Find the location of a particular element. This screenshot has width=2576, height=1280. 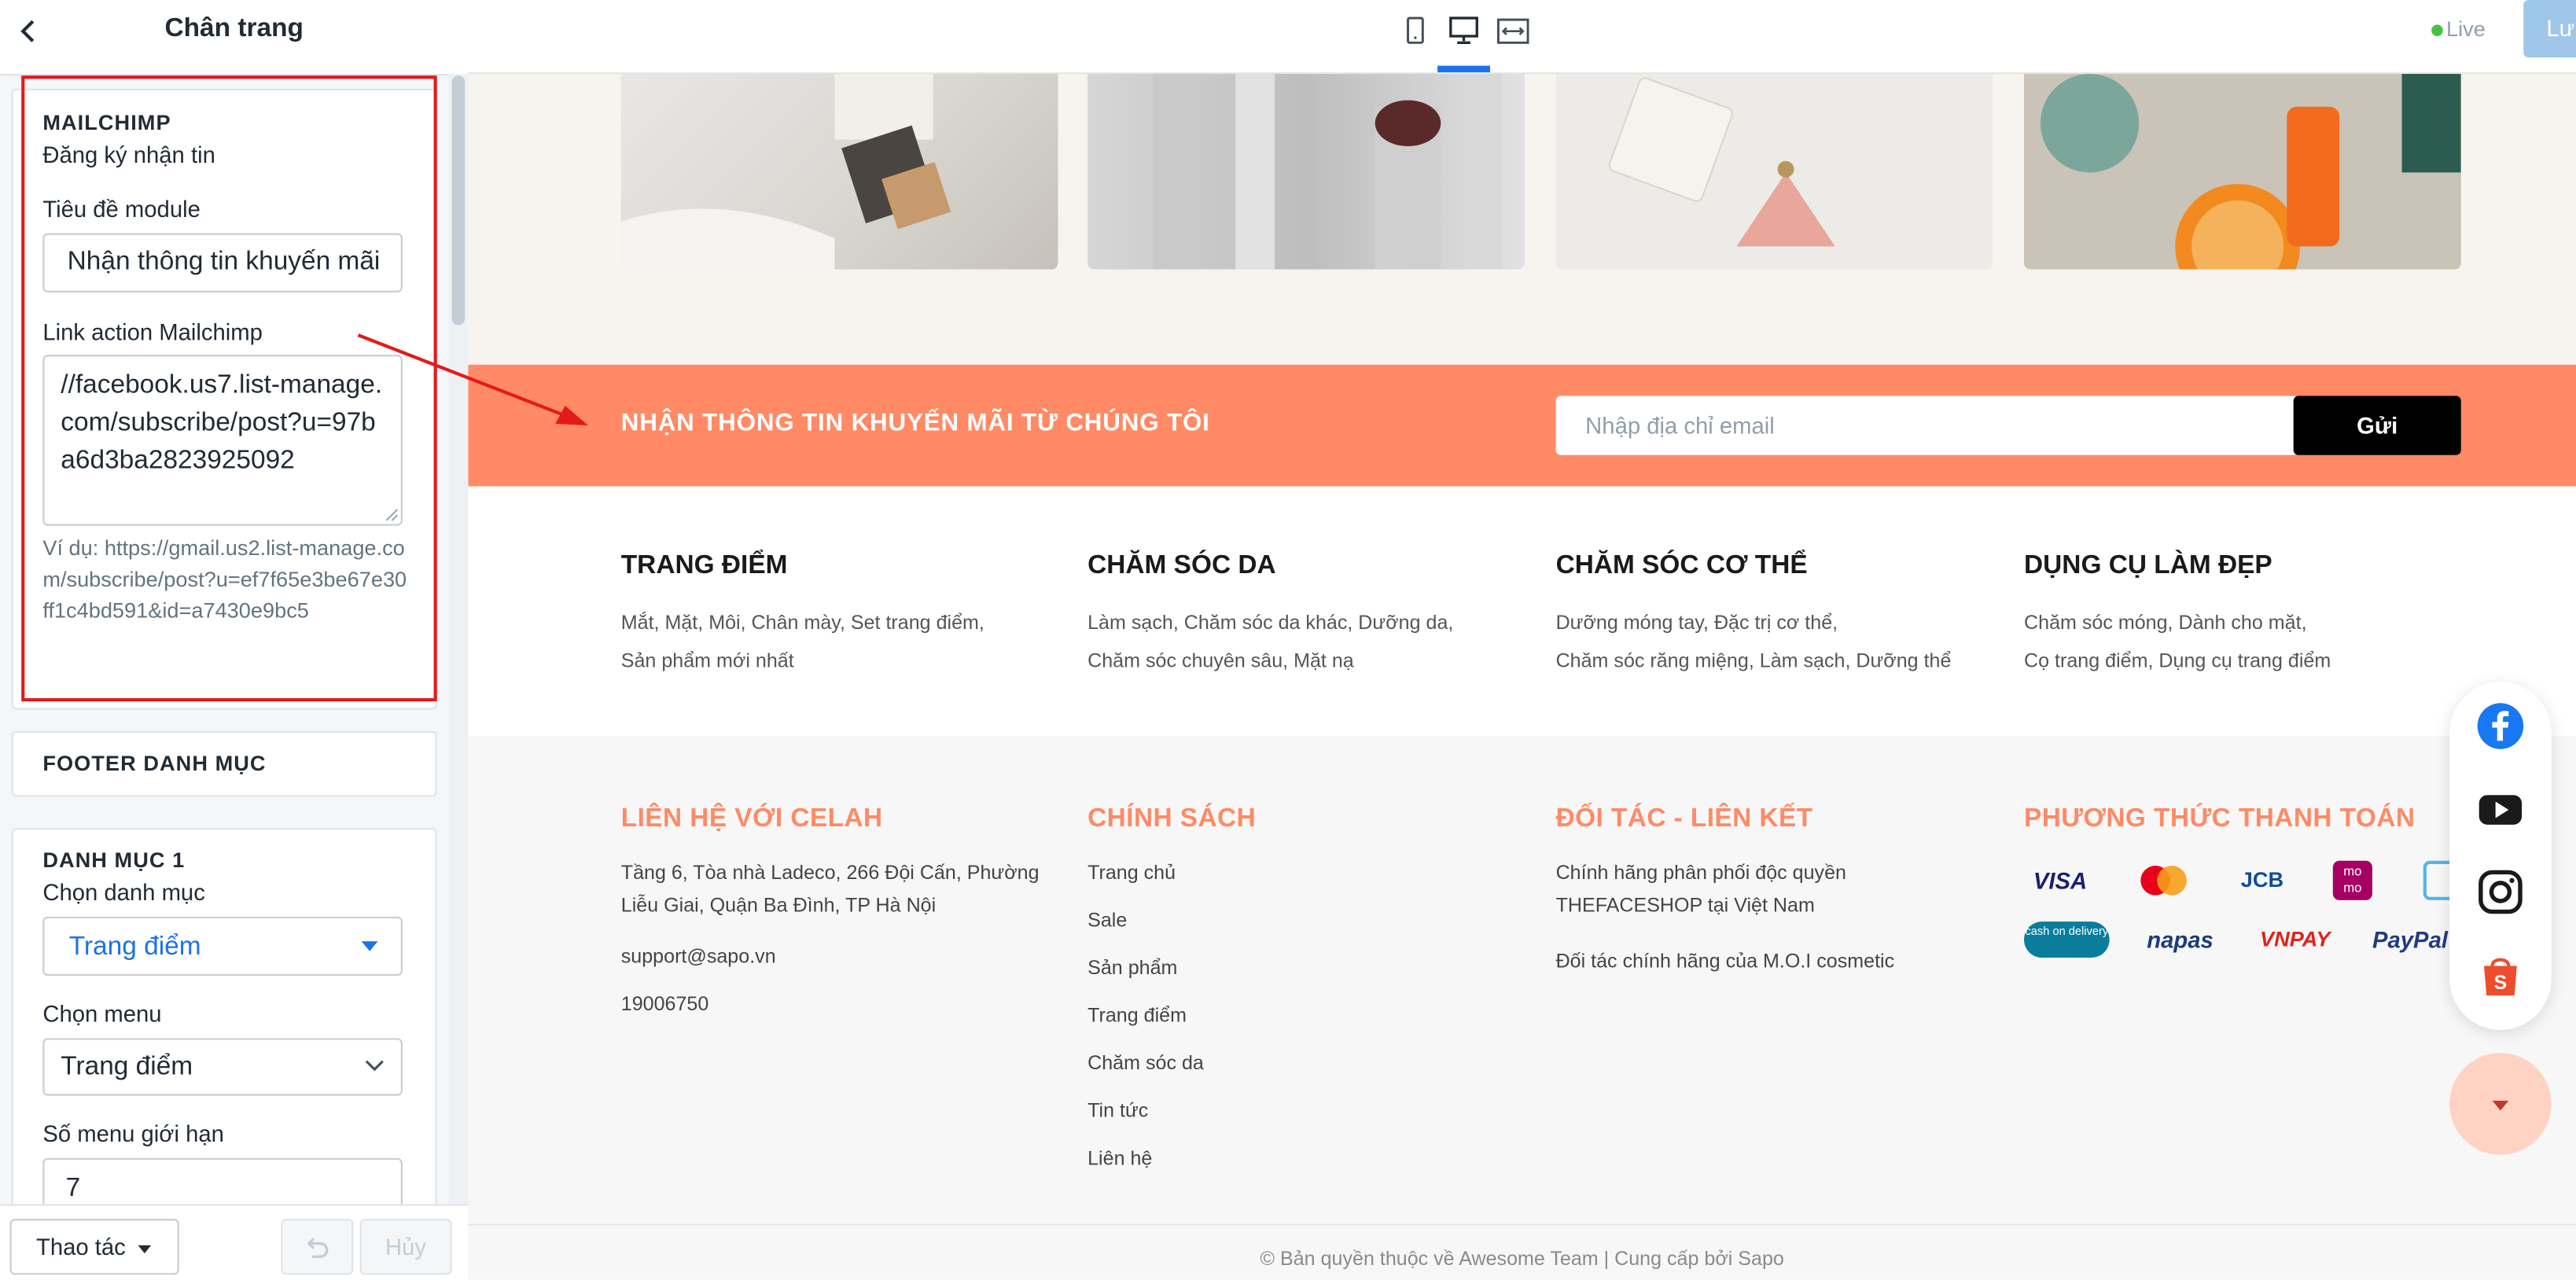

contact-title: LIÊN HỆ VỚI CELAH is located at coordinates (752, 819).